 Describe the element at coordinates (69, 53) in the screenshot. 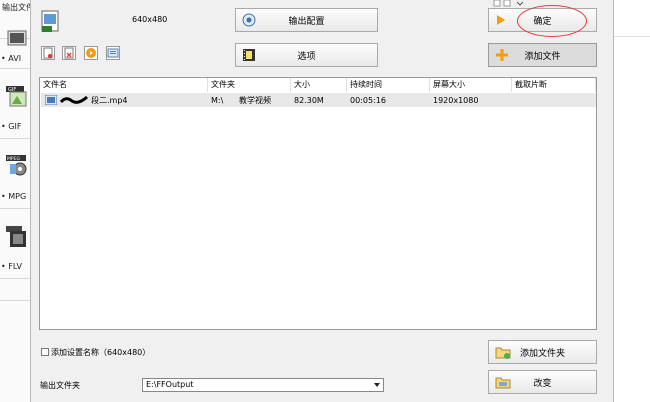

I see `delete-icon` at that location.